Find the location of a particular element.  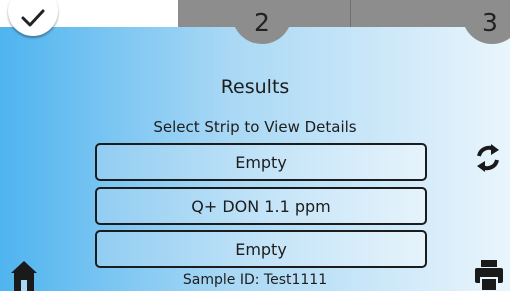

strip-button-1: Empty is located at coordinates (261, 162).